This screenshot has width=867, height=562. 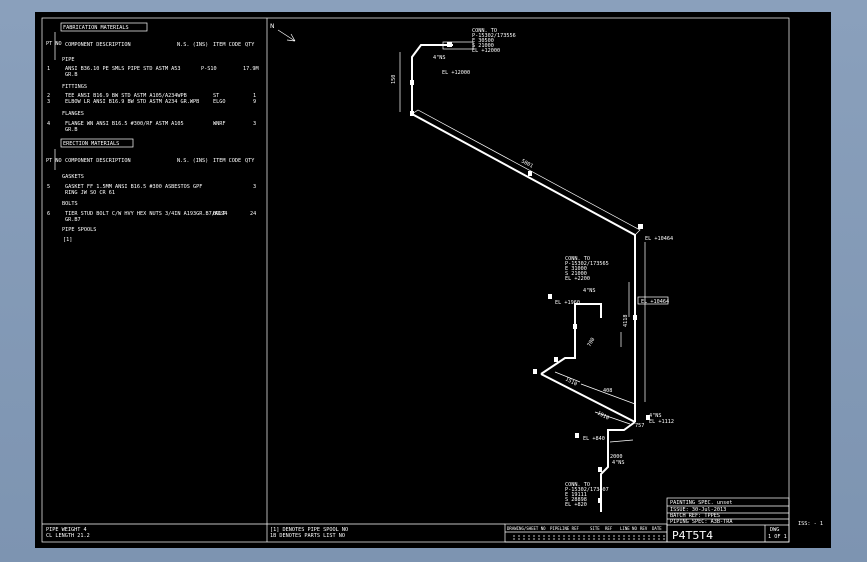 I want to click on sheet-count: 1 OF 1, so click(x=777, y=537).